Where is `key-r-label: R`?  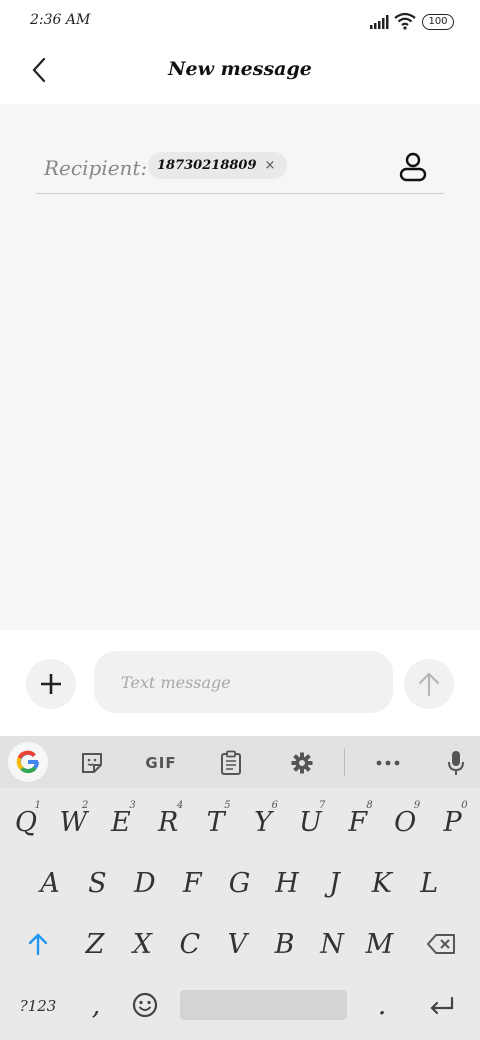
key-r-label: R is located at coordinates (168, 822).